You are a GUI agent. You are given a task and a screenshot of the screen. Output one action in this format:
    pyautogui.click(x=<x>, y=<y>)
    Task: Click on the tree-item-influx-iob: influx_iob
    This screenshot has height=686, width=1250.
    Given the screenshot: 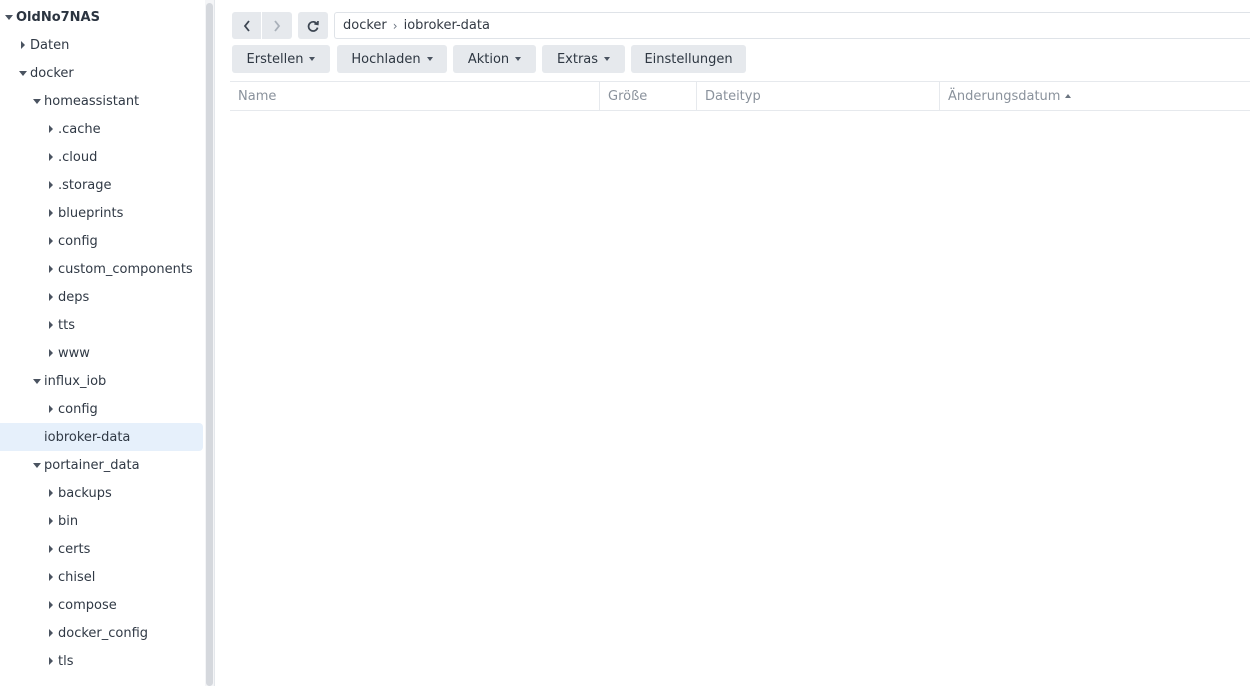 What is the action you would take?
    pyautogui.click(x=101, y=381)
    